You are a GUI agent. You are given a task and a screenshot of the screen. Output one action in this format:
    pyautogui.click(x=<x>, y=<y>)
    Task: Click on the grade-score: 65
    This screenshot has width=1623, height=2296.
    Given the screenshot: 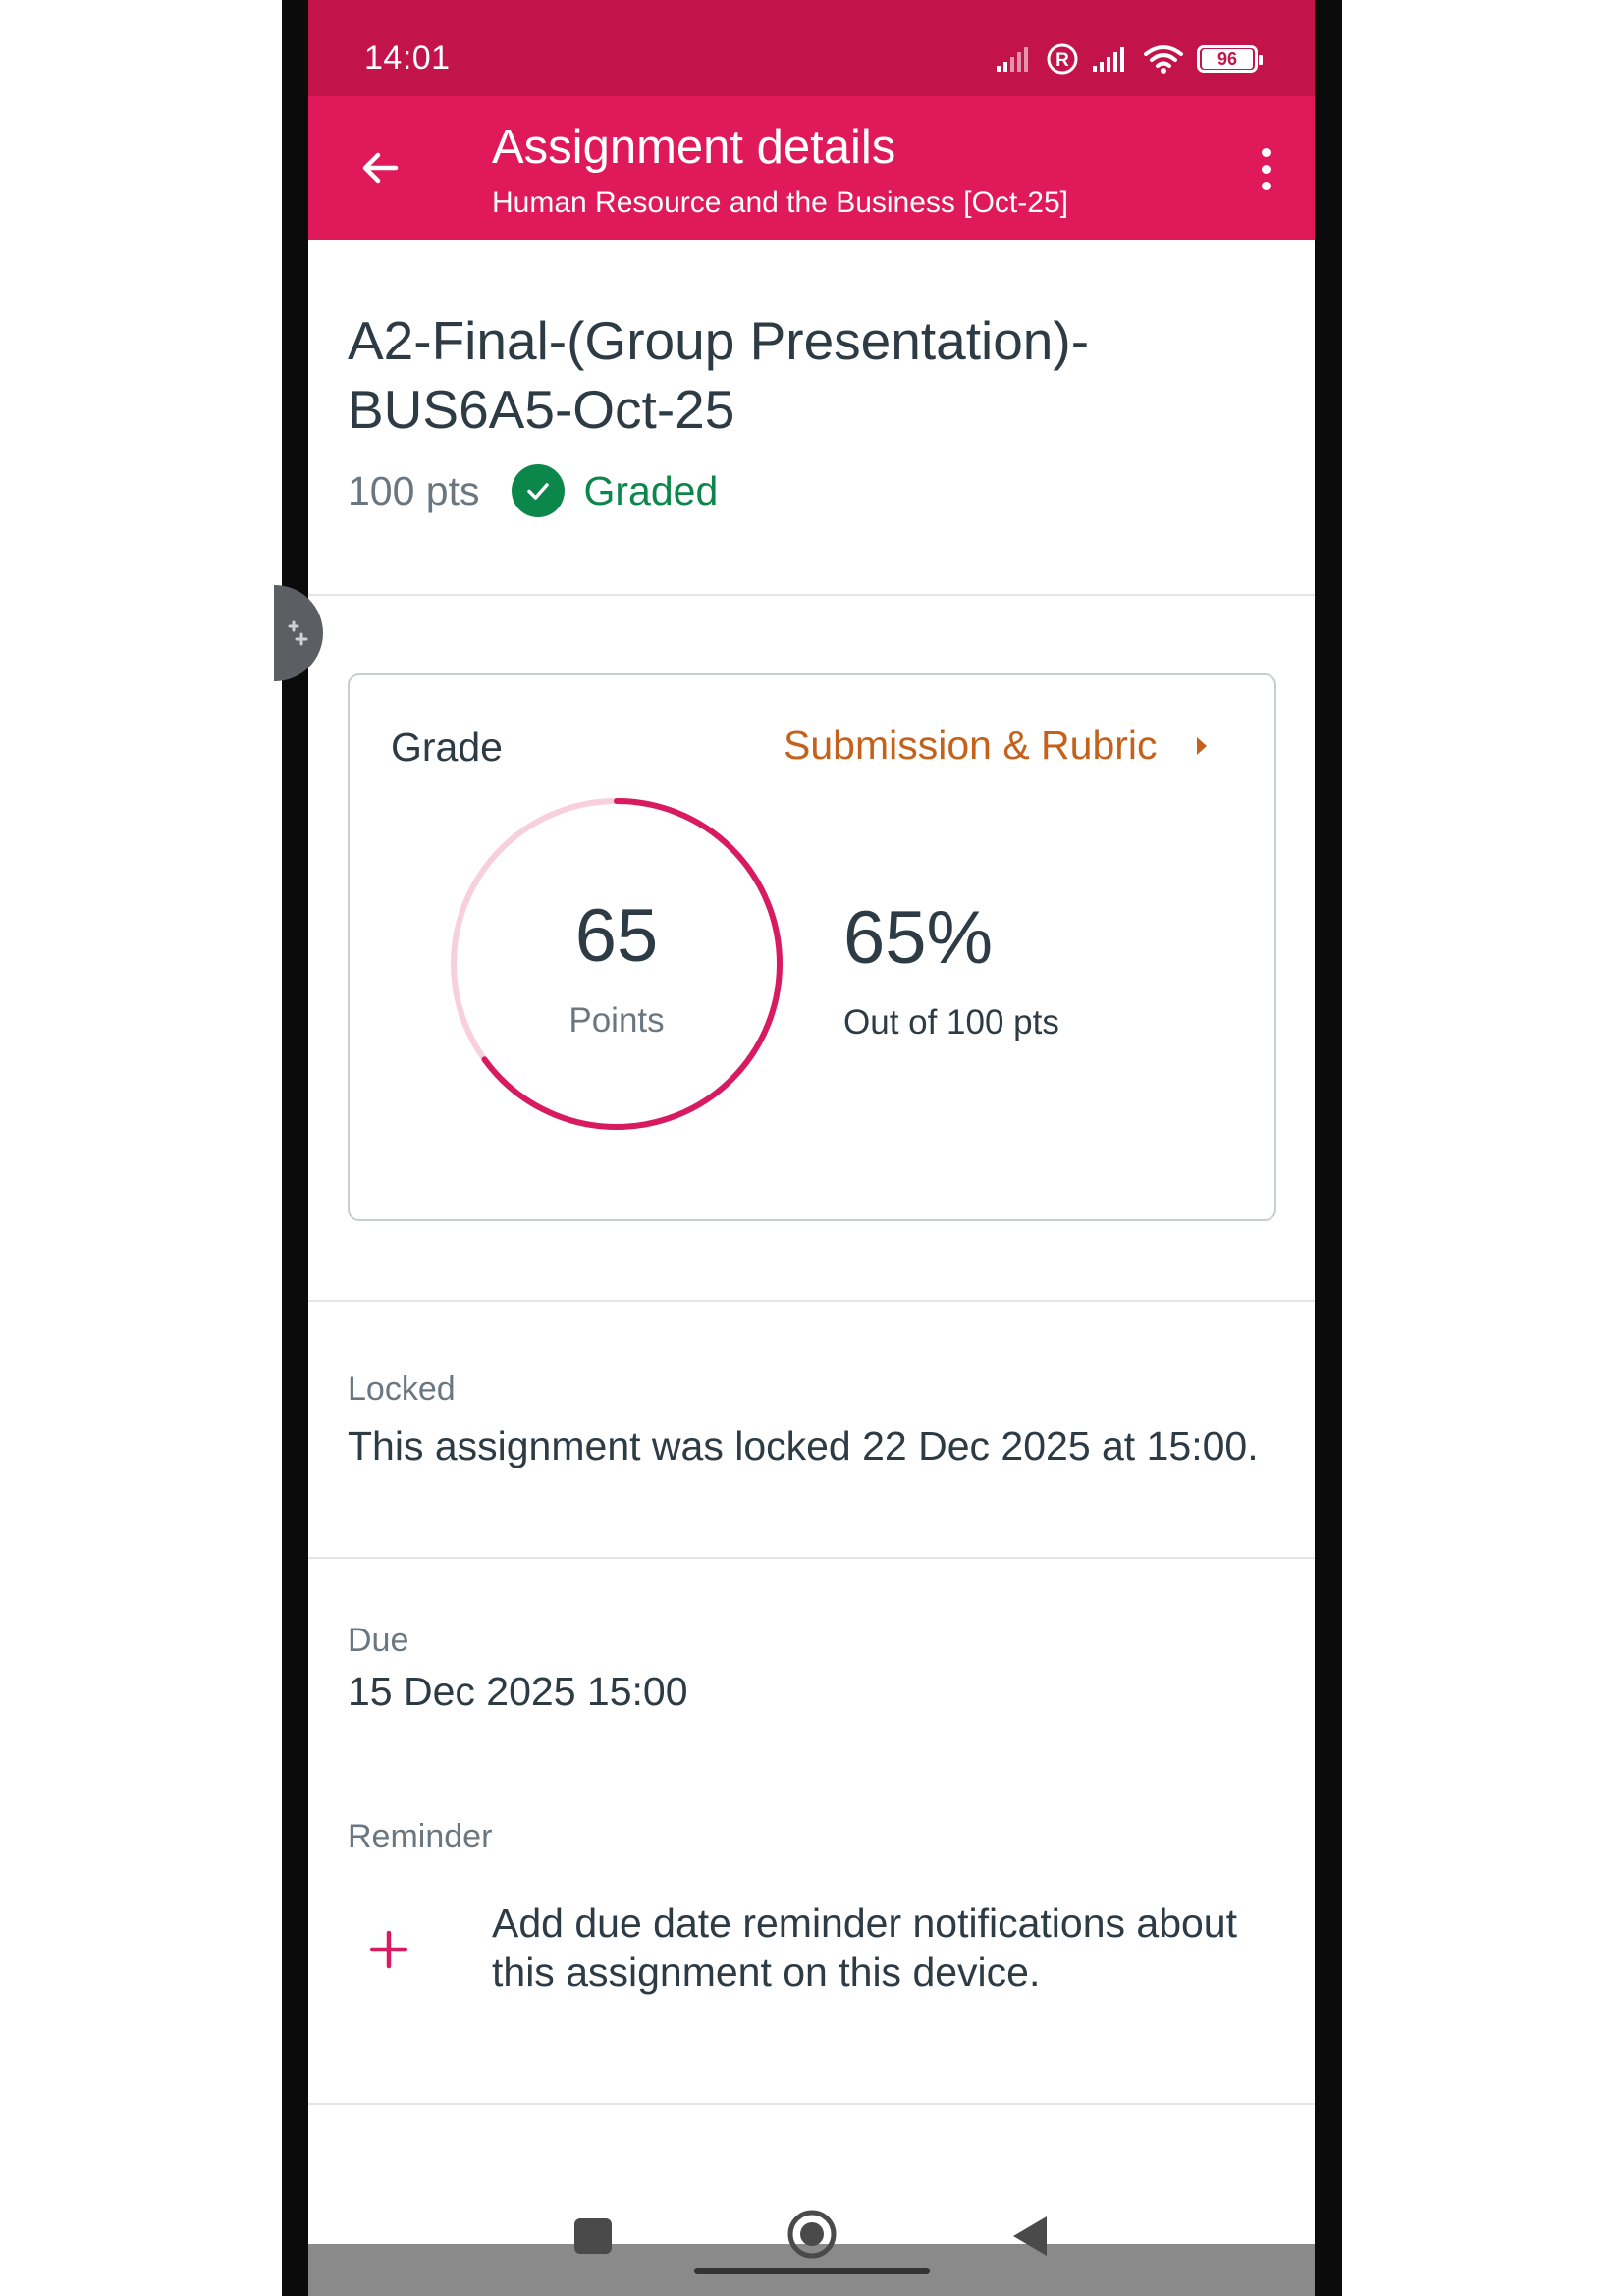 What is the action you would take?
    pyautogui.click(x=616, y=936)
    